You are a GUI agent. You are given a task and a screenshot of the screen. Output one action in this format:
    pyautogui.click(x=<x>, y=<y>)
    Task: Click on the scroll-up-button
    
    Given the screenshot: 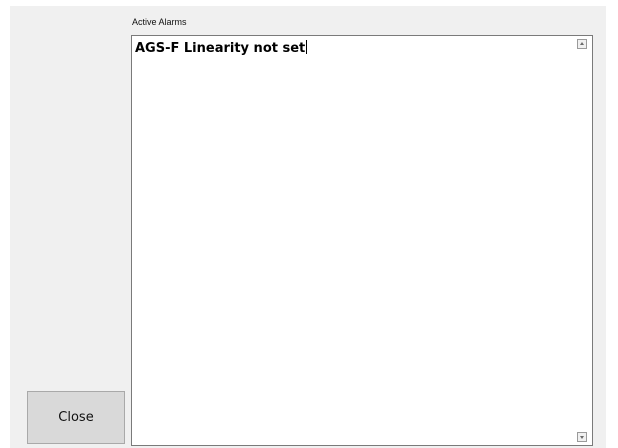 What is the action you would take?
    pyautogui.click(x=582, y=44)
    